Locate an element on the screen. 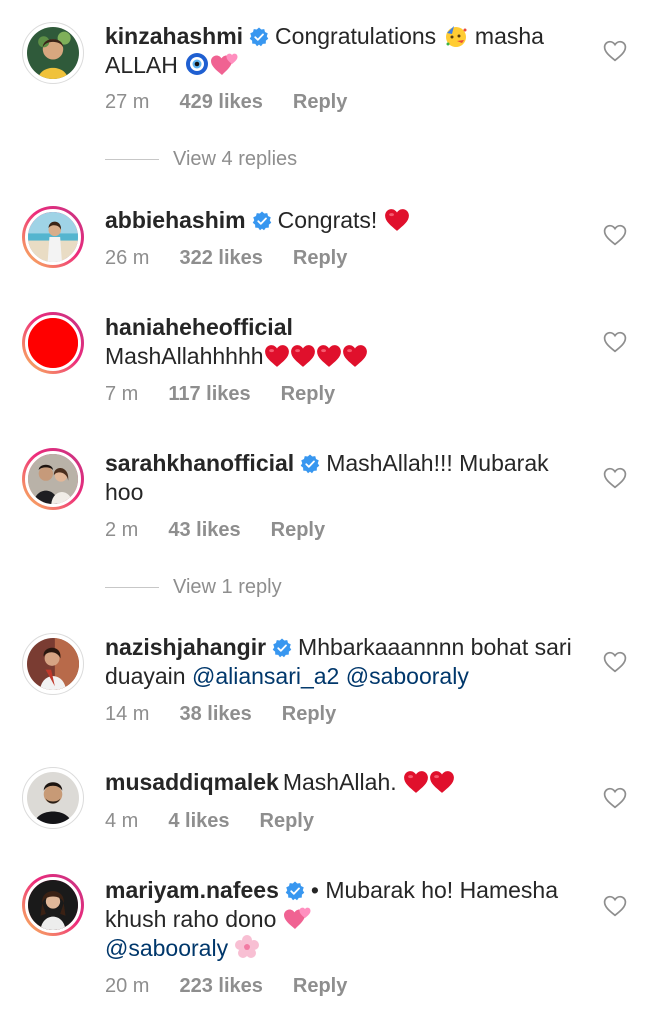 The image size is (659, 1024). comment-text: musaddiqmalek MashAllah. is located at coordinates (345, 782).